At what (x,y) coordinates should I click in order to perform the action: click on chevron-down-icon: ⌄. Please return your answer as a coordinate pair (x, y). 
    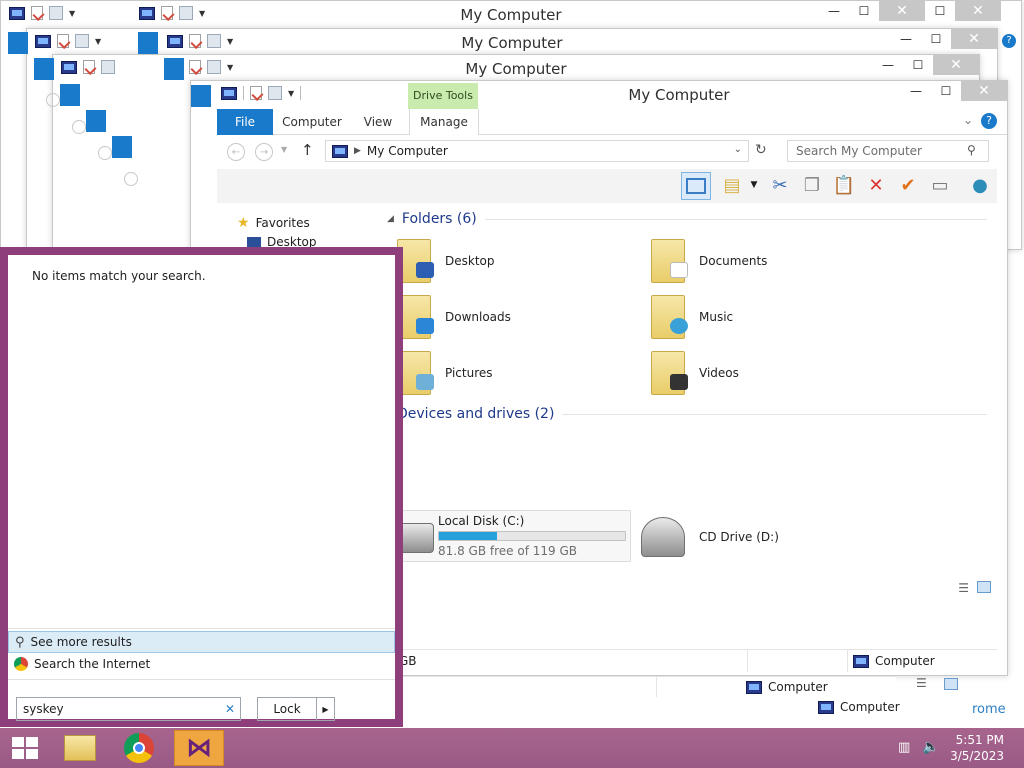
    Looking at the image, I should click on (738, 149).